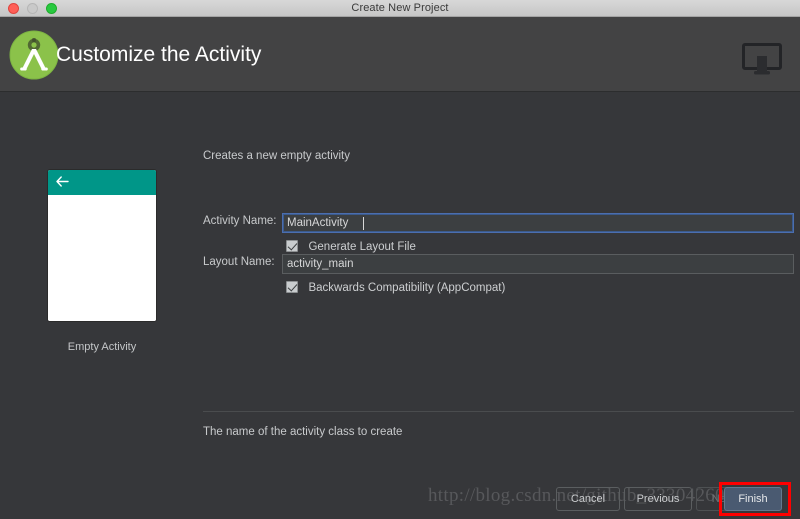  I want to click on cancel-button: Cancel, so click(588, 499).